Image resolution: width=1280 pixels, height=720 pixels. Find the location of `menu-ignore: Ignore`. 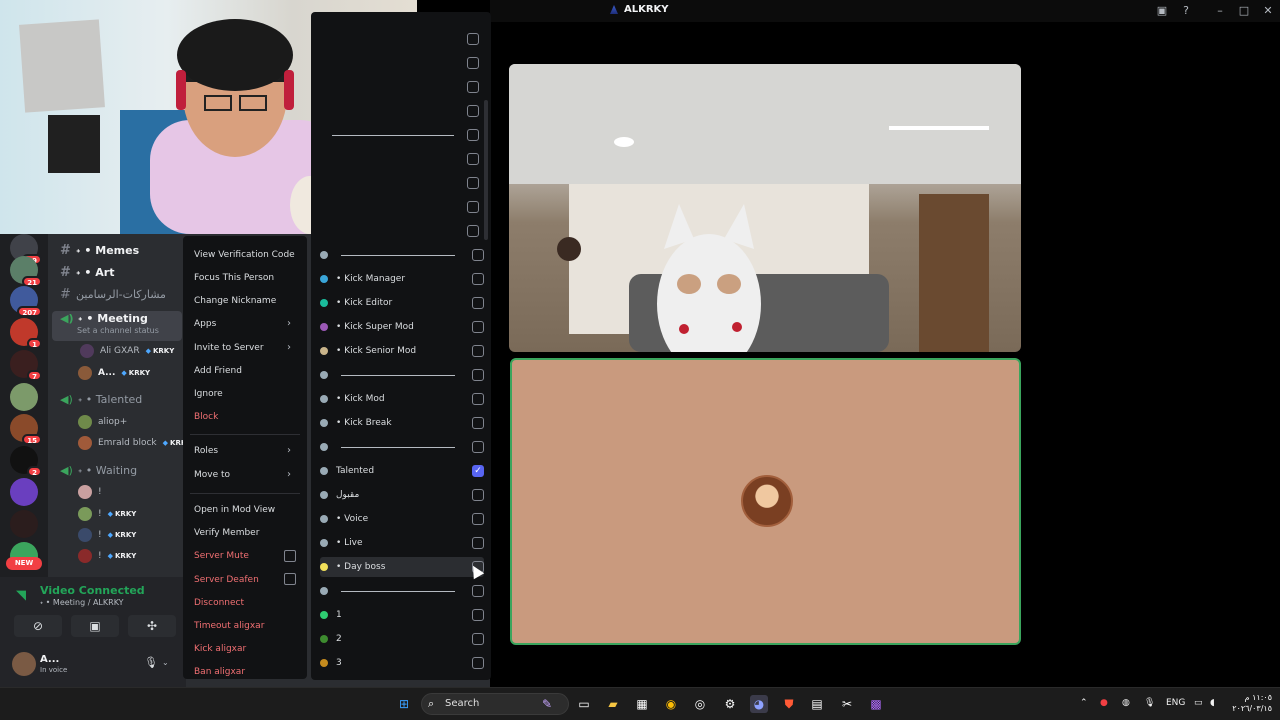

menu-ignore: Ignore is located at coordinates (208, 394).